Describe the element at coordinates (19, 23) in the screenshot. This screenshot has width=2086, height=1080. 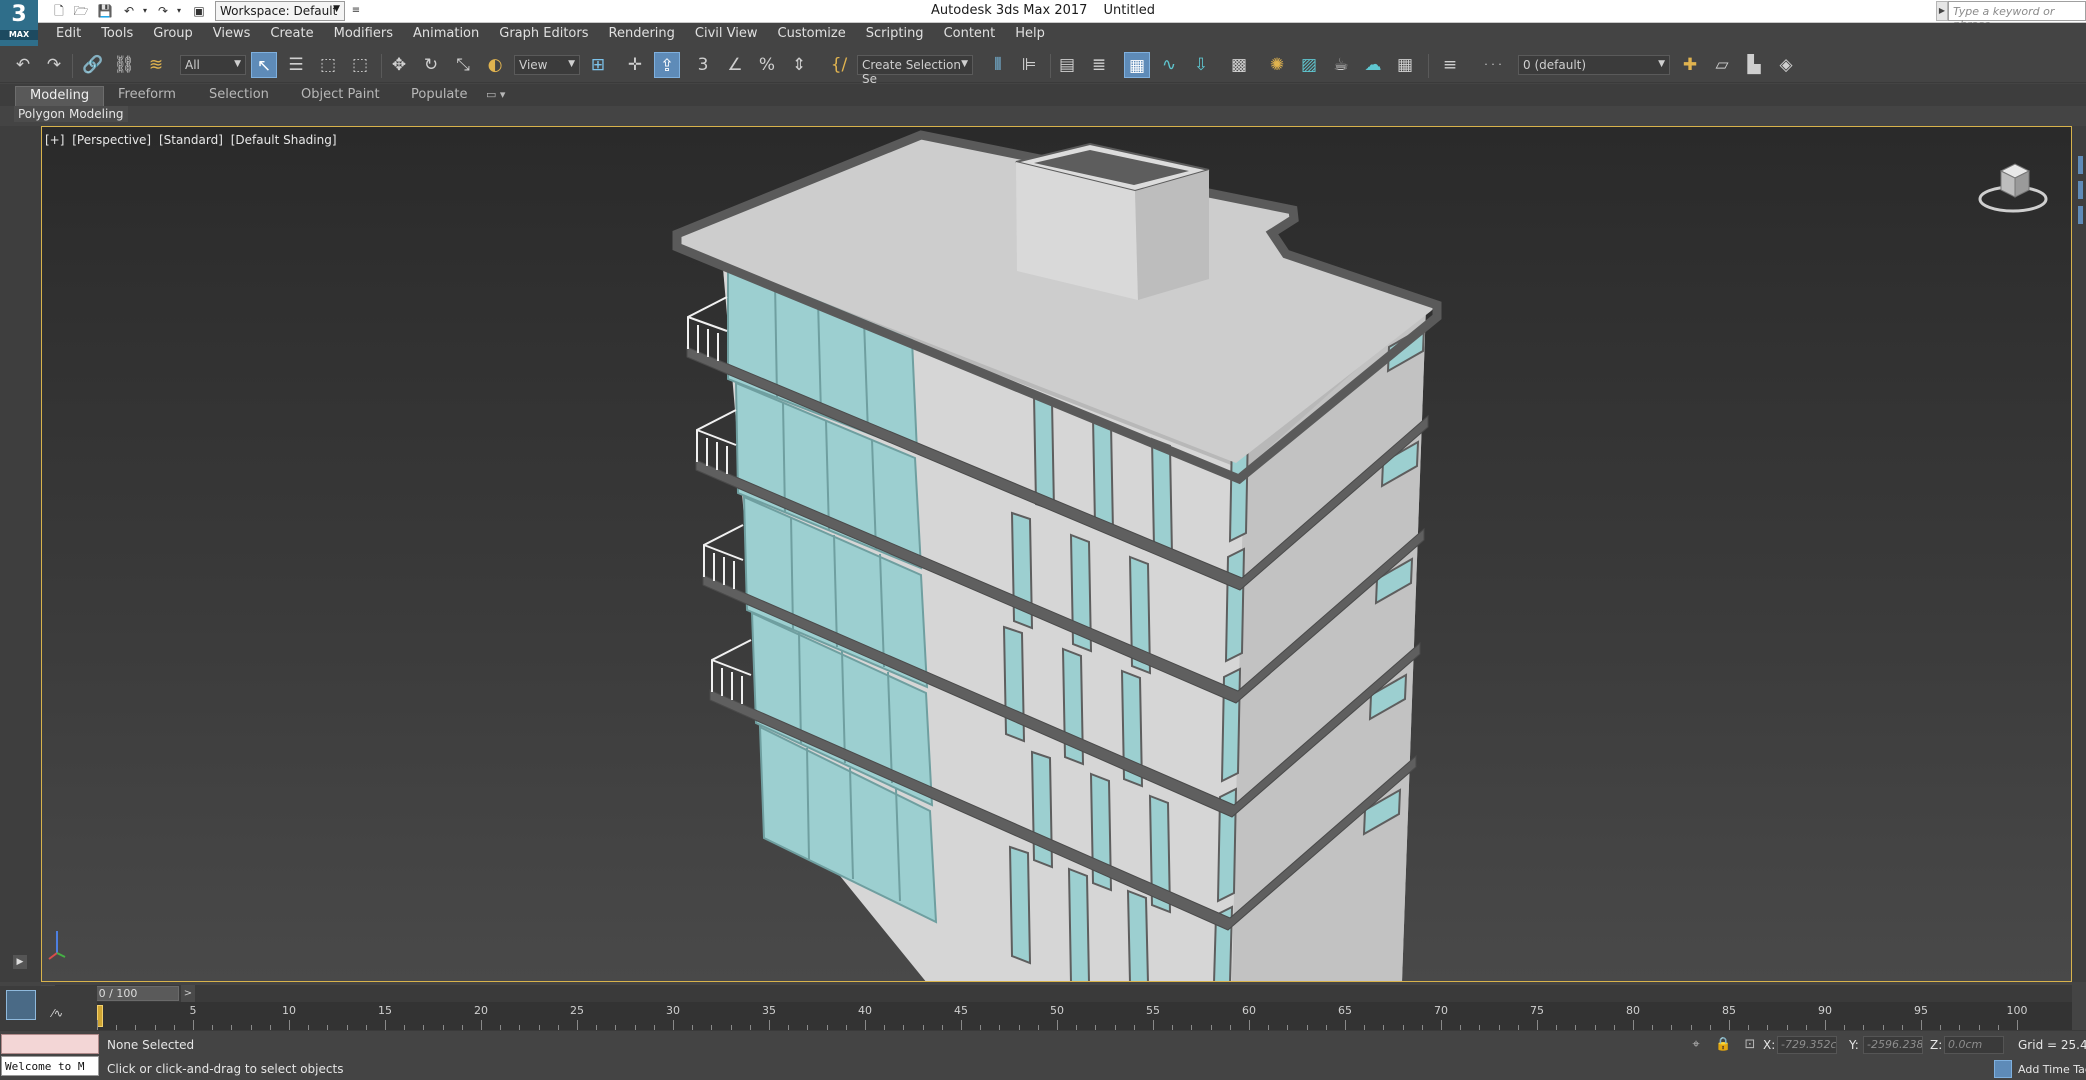
I see `app-menu-button: 3 MAX` at that location.